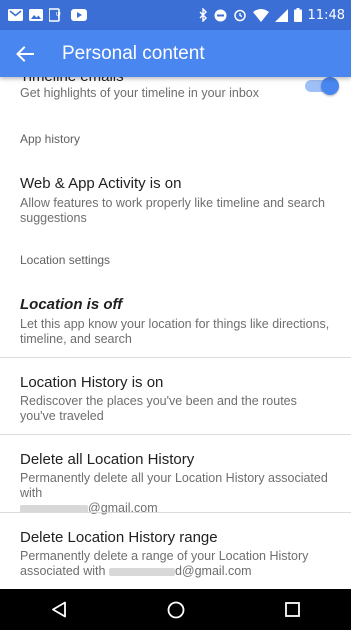  I want to click on debug-icon: ψ, so click(57, 15).